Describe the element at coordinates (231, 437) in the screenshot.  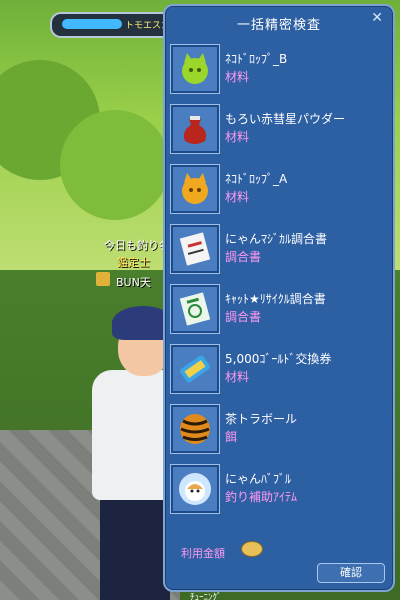
I see `item-category: 餌` at that location.